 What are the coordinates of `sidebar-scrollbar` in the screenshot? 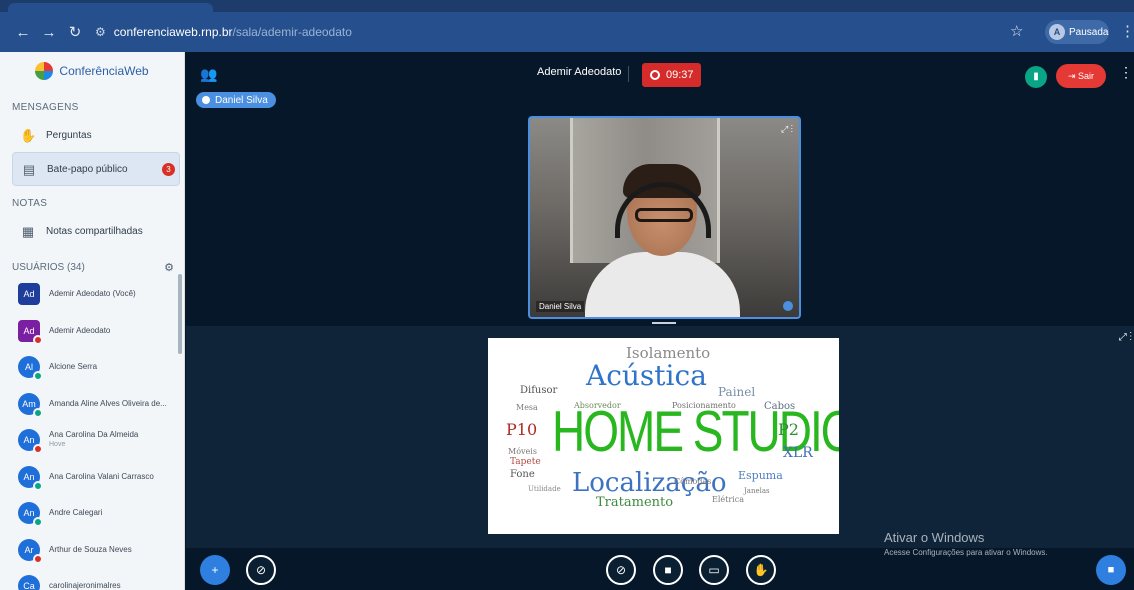 It's located at (180, 314).